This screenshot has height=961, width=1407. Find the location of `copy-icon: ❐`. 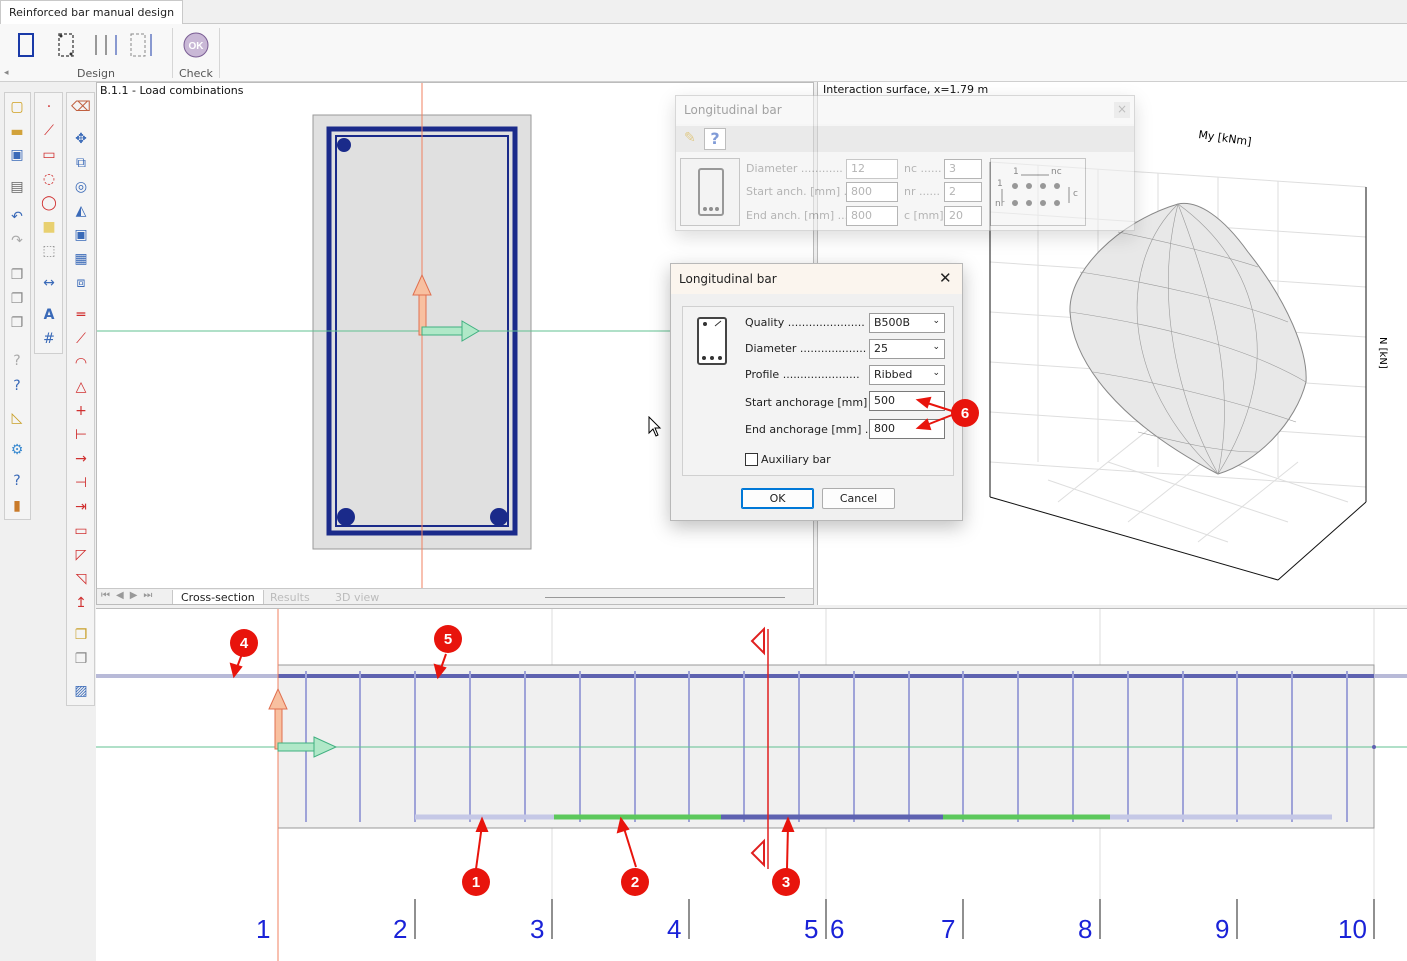

copy-icon: ❐ is located at coordinates (17, 275).